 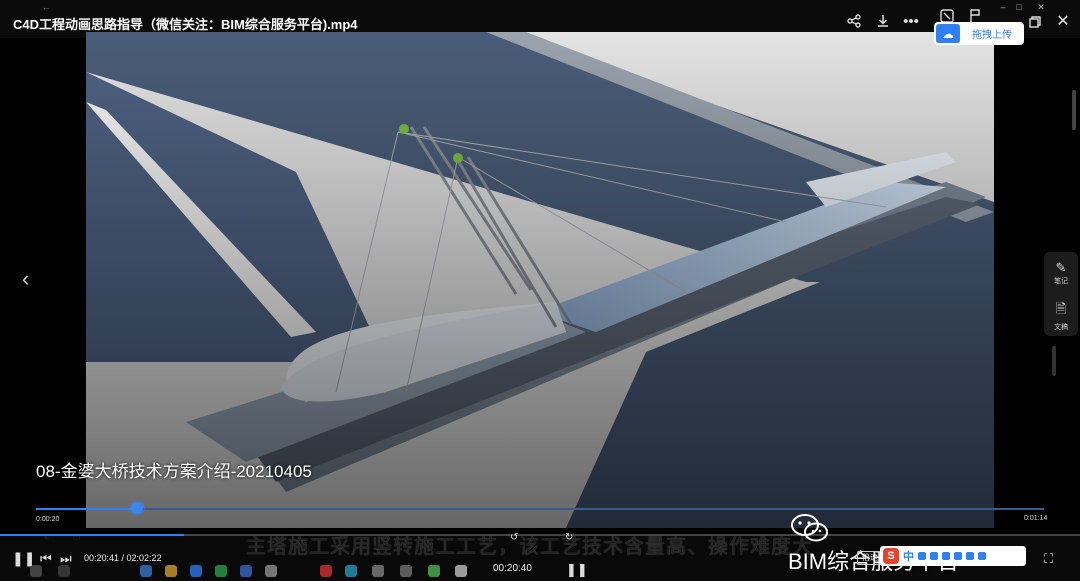 What do you see at coordinates (569, 537) in the screenshot?
I see `forward-icon: ↻` at bounding box center [569, 537].